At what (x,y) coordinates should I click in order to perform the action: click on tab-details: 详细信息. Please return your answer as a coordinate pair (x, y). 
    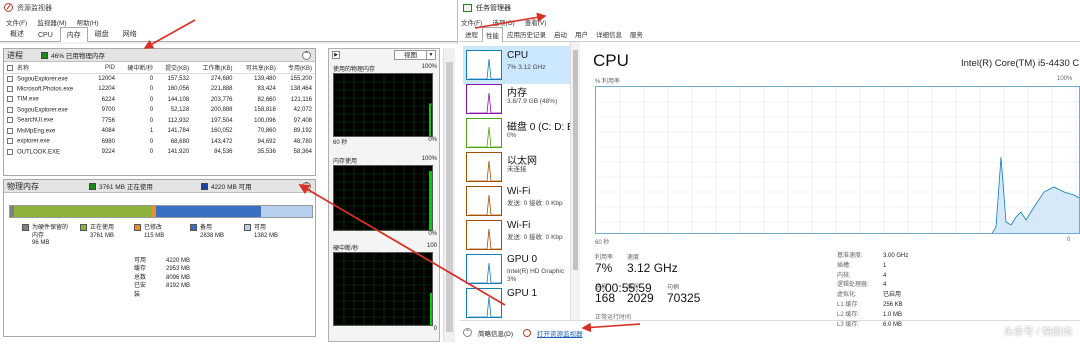
    Looking at the image, I should click on (609, 33).